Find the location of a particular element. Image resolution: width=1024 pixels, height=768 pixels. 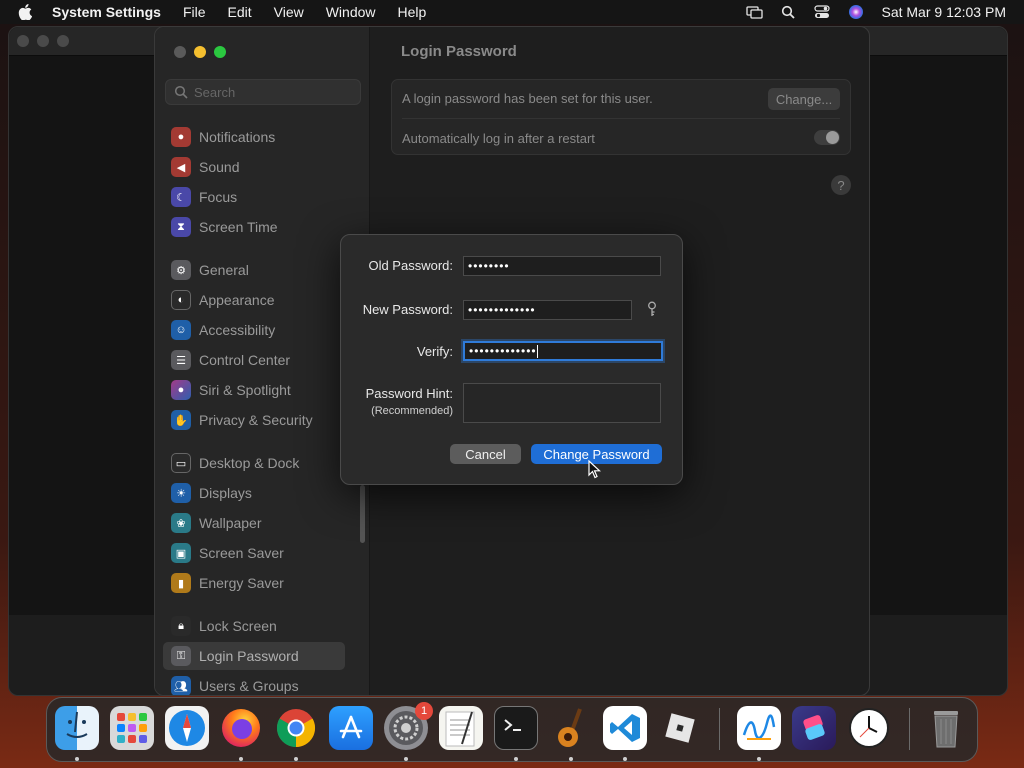

terminal-running-indicator is located at coordinates (516, 759).